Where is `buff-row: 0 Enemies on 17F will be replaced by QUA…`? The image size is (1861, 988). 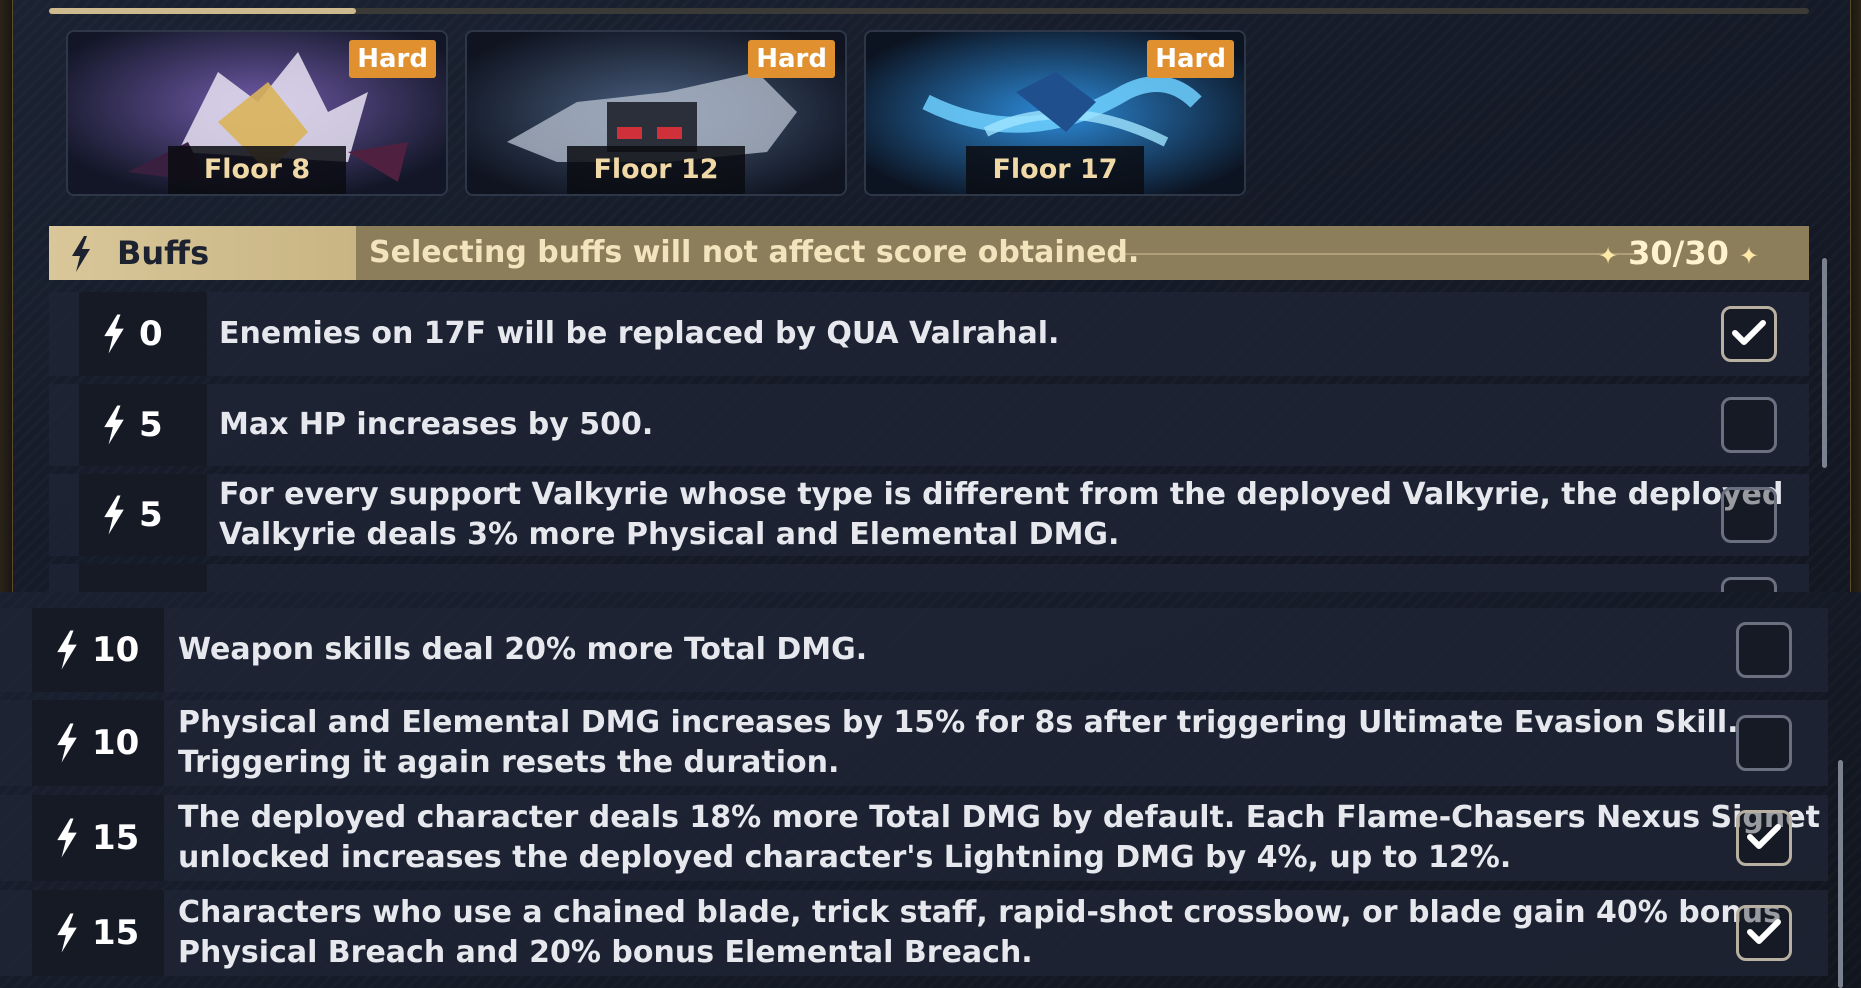 buff-row: 0 Enemies on 17F will be replaced by QUA… is located at coordinates (929, 334).